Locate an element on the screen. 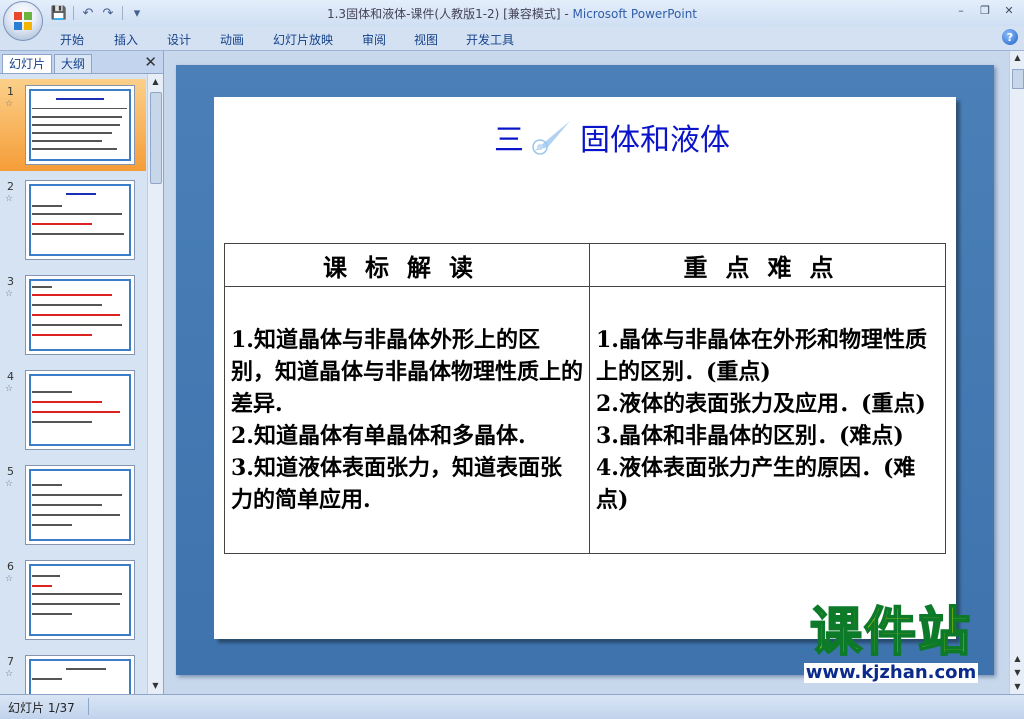 This screenshot has height=719, width=1024. pane-tabs: 幻灯片 大纲 ✕ is located at coordinates (81, 62).